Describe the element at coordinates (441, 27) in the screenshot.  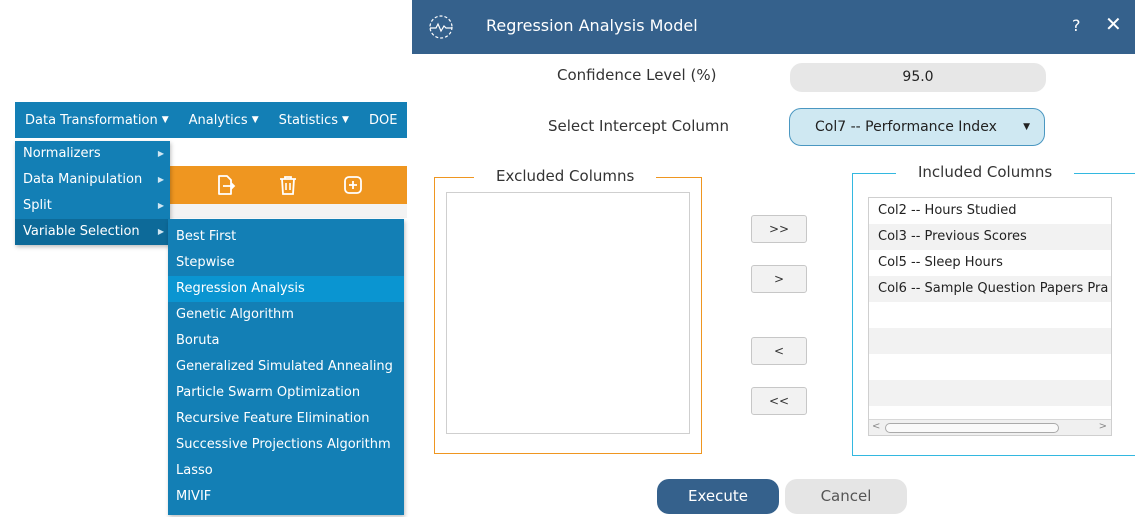
I see `app-logo-icon` at that location.